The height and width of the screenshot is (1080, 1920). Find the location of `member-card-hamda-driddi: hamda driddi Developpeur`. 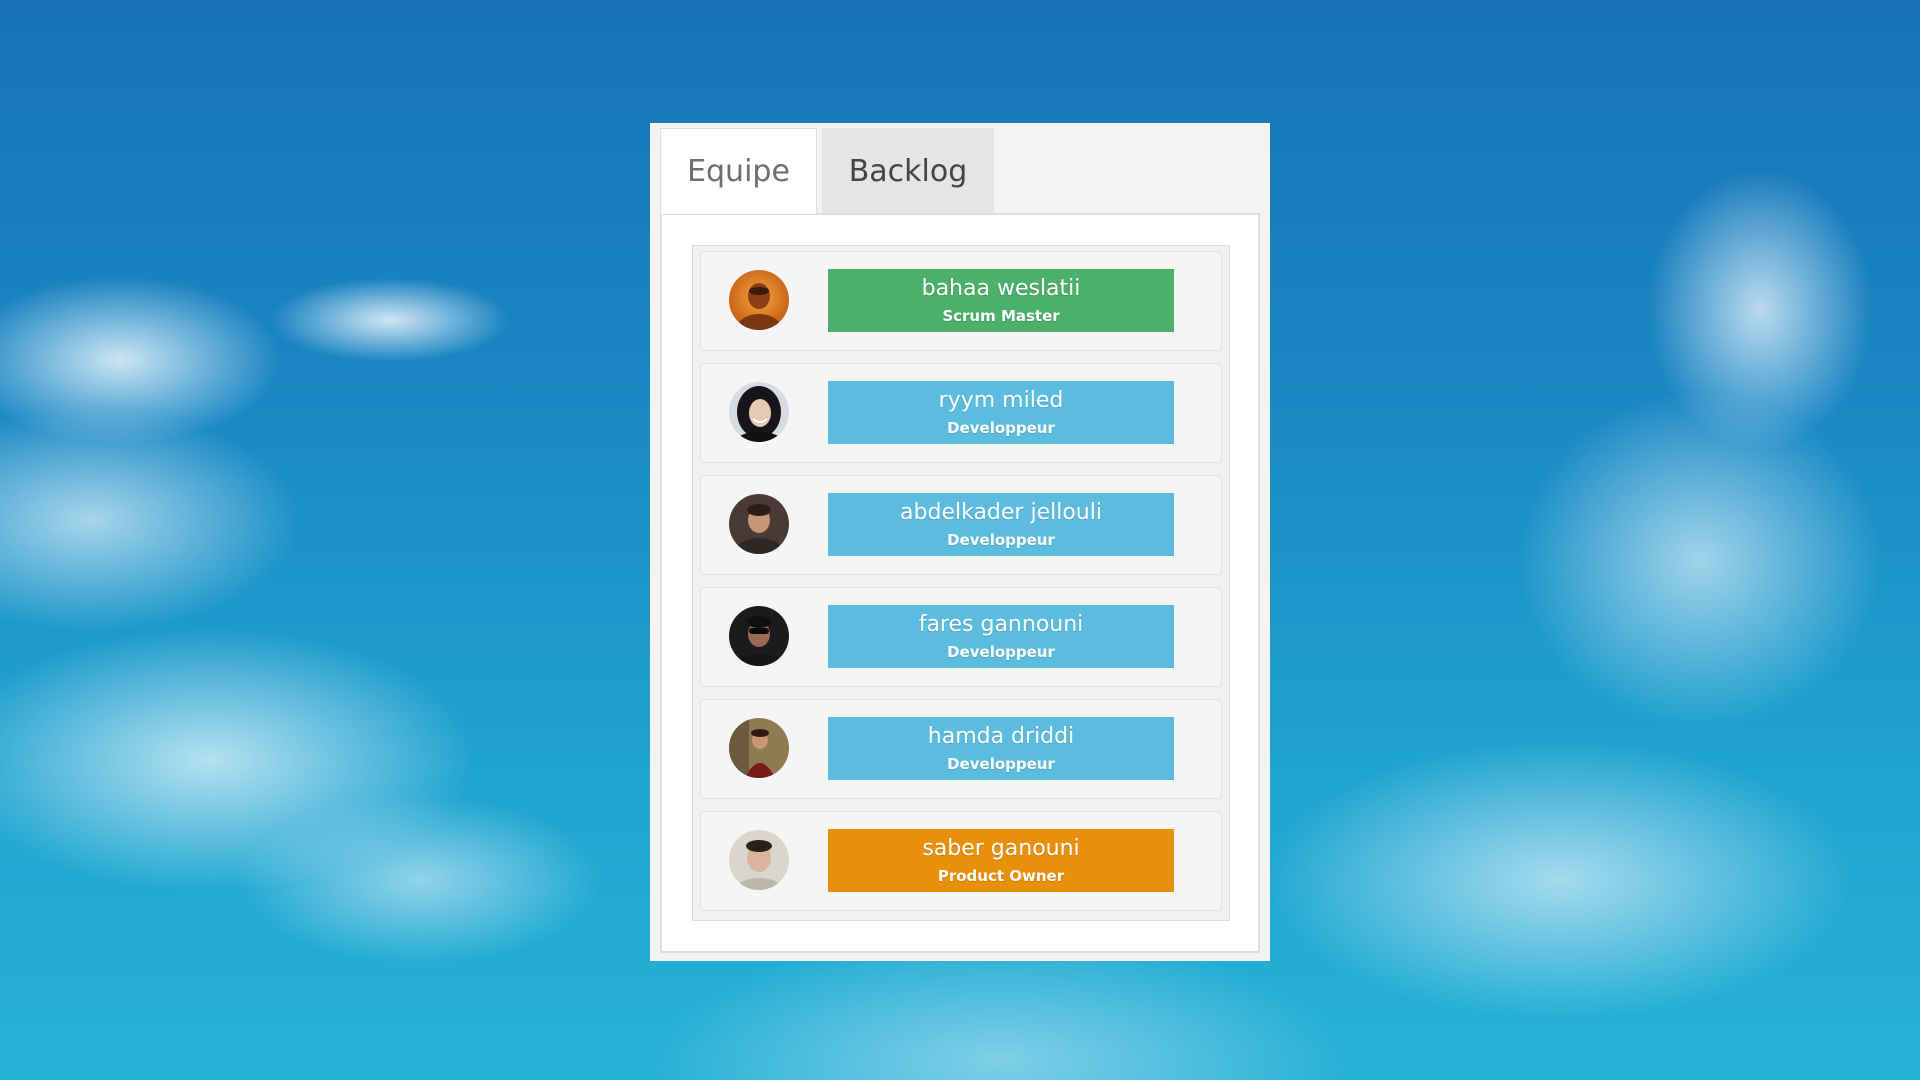

member-card-hamda-driddi: hamda driddi Developpeur is located at coordinates (961, 749).